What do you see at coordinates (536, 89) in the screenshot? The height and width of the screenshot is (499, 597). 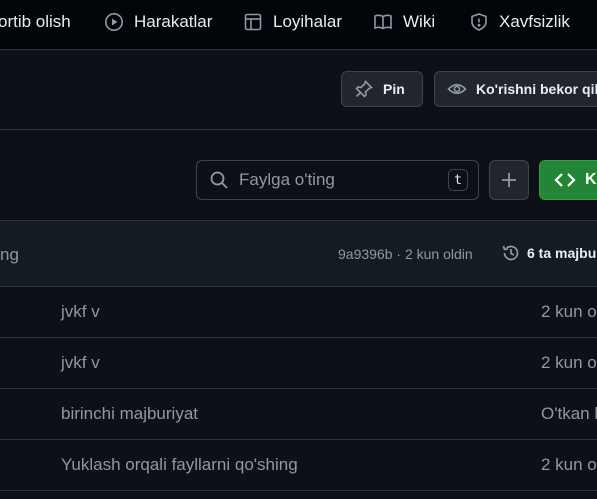 I see `unwatch-label: Ko'rishni bekor qilish` at bounding box center [536, 89].